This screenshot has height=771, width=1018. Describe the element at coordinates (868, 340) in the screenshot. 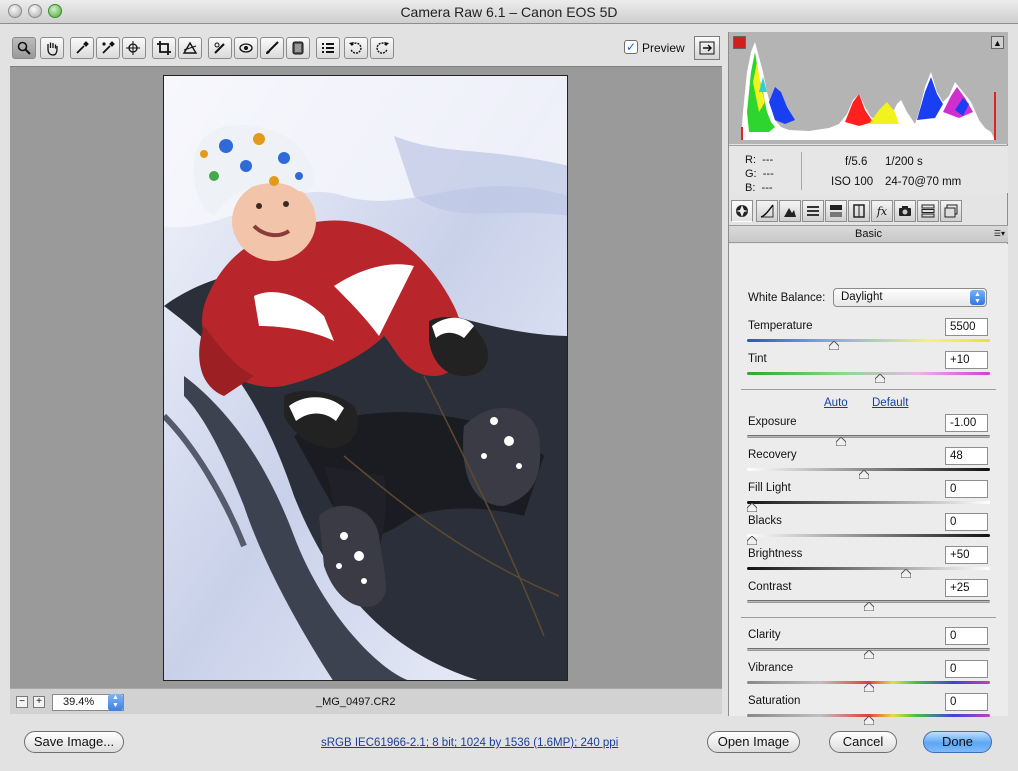

I see `temperature-slider` at that location.